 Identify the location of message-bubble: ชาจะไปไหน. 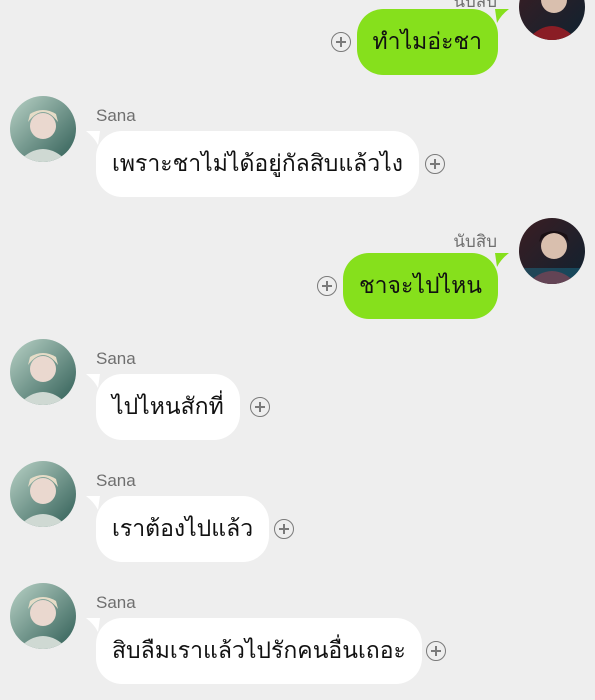
(420, 286).